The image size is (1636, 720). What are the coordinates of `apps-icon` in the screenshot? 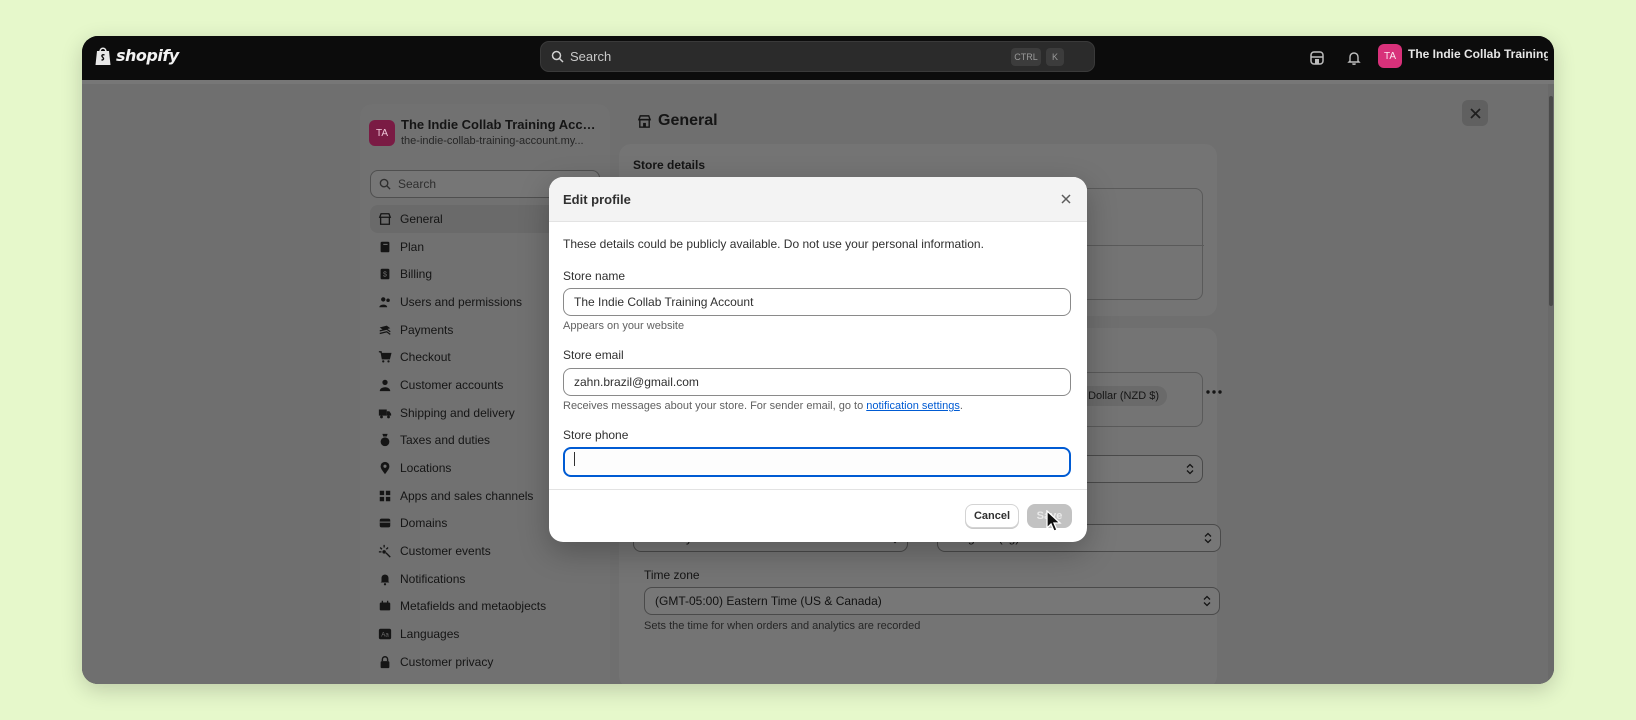 It's located at (385, 496).